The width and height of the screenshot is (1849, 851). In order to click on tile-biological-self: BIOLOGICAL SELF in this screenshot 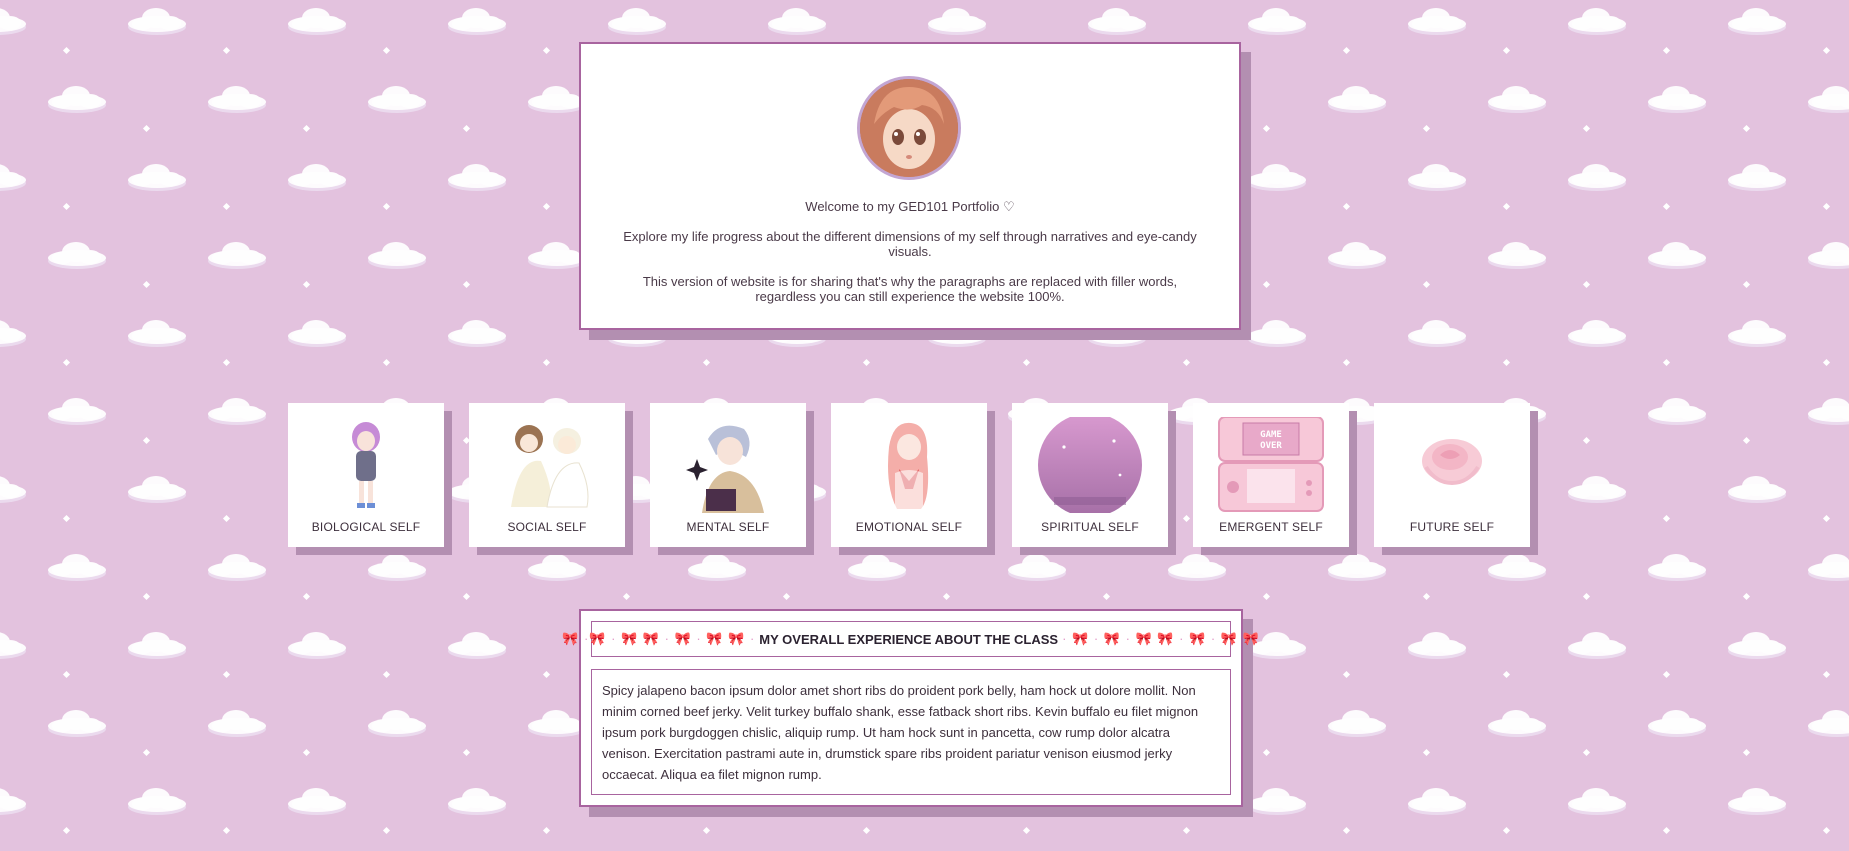, I will do `click(366, 475)`.